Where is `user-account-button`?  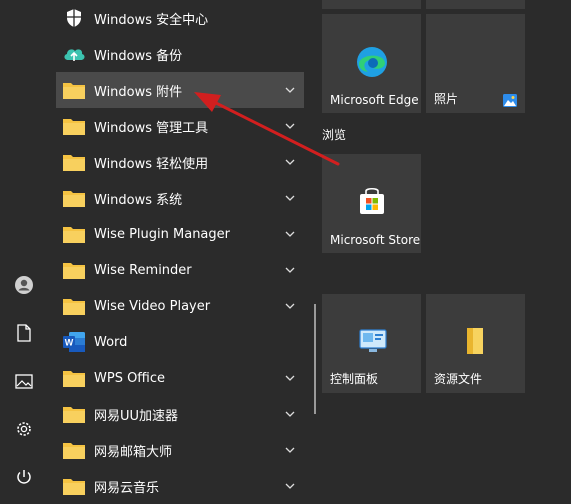
user-account-button is located at coordinates (24, 285).